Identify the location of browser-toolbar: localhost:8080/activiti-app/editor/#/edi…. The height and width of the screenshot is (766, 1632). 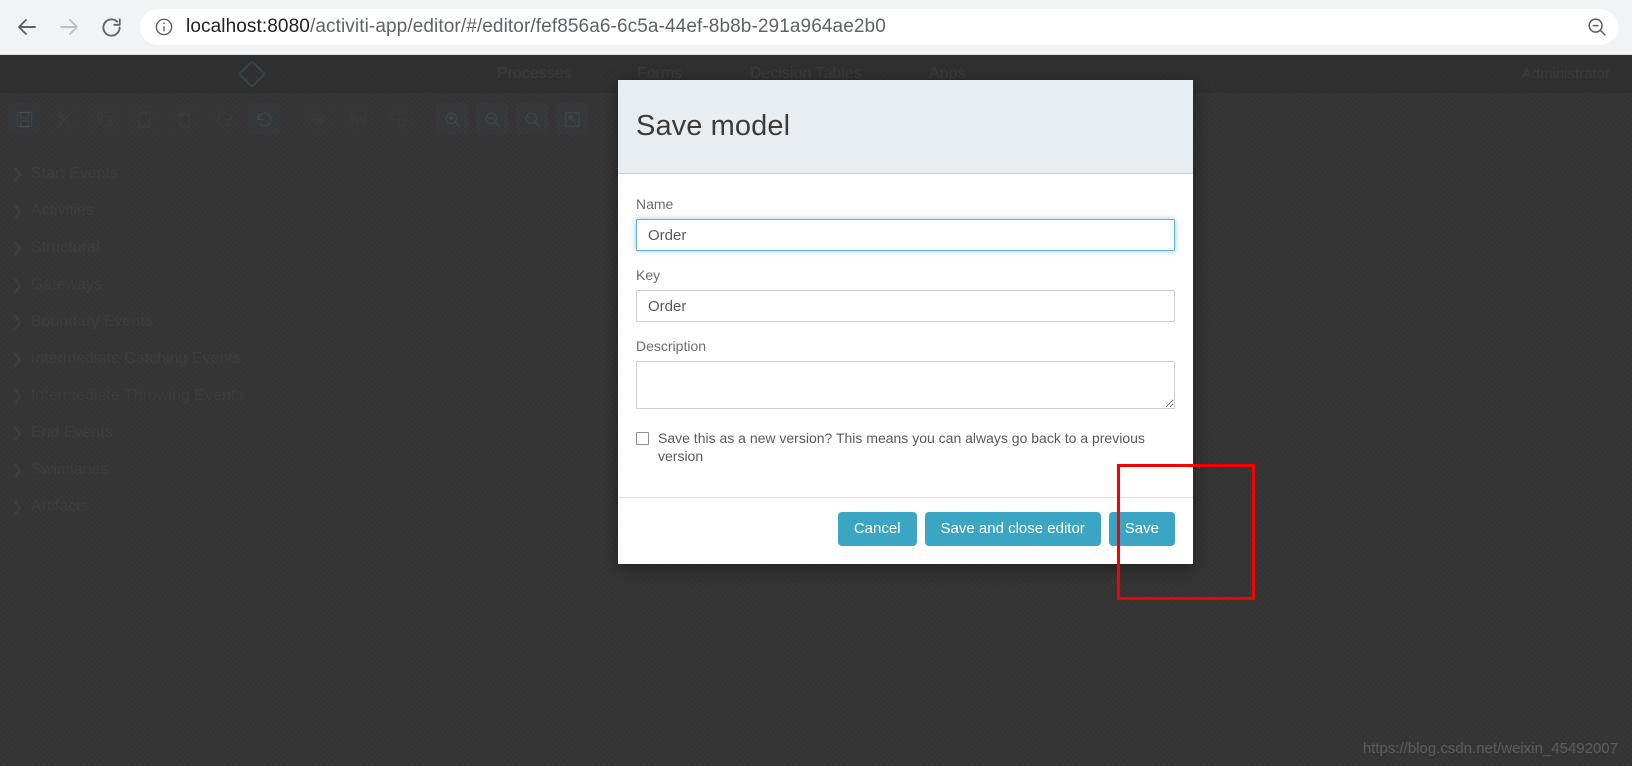
(816, 27).